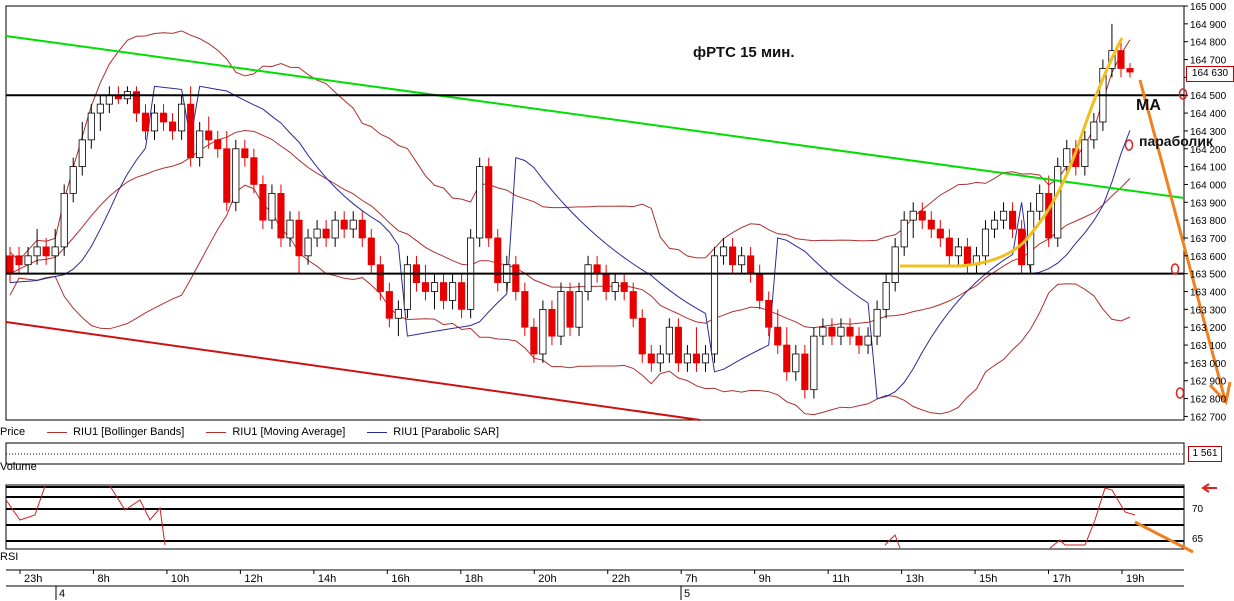 The image size is (1234, 601). What do you see at coordinates (1208, 382) in the screenshot?
I see `price-tick-label: 162 900` at bounding box center [1208, 382].